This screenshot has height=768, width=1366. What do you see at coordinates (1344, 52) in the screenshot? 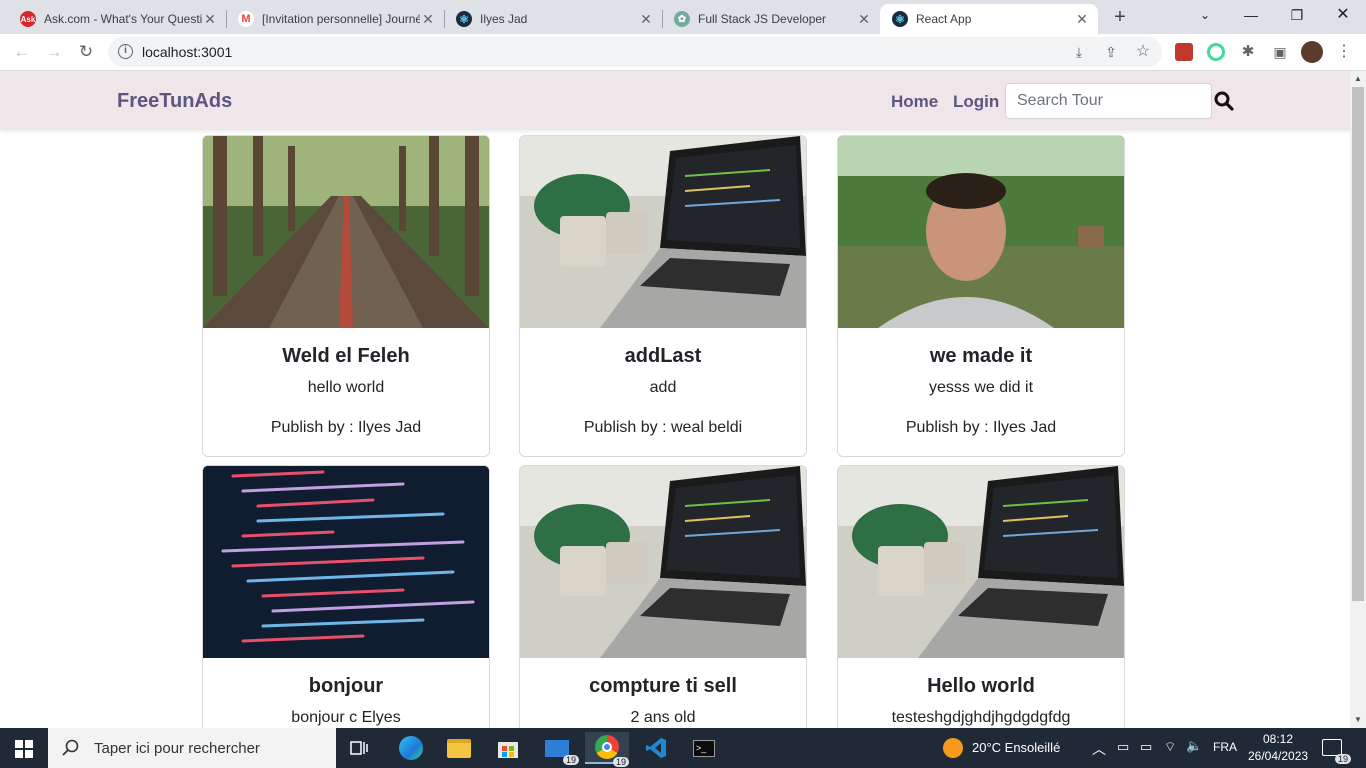
I see `menu-kebab-icon: ⋮` at bounding box center [1344, 52].